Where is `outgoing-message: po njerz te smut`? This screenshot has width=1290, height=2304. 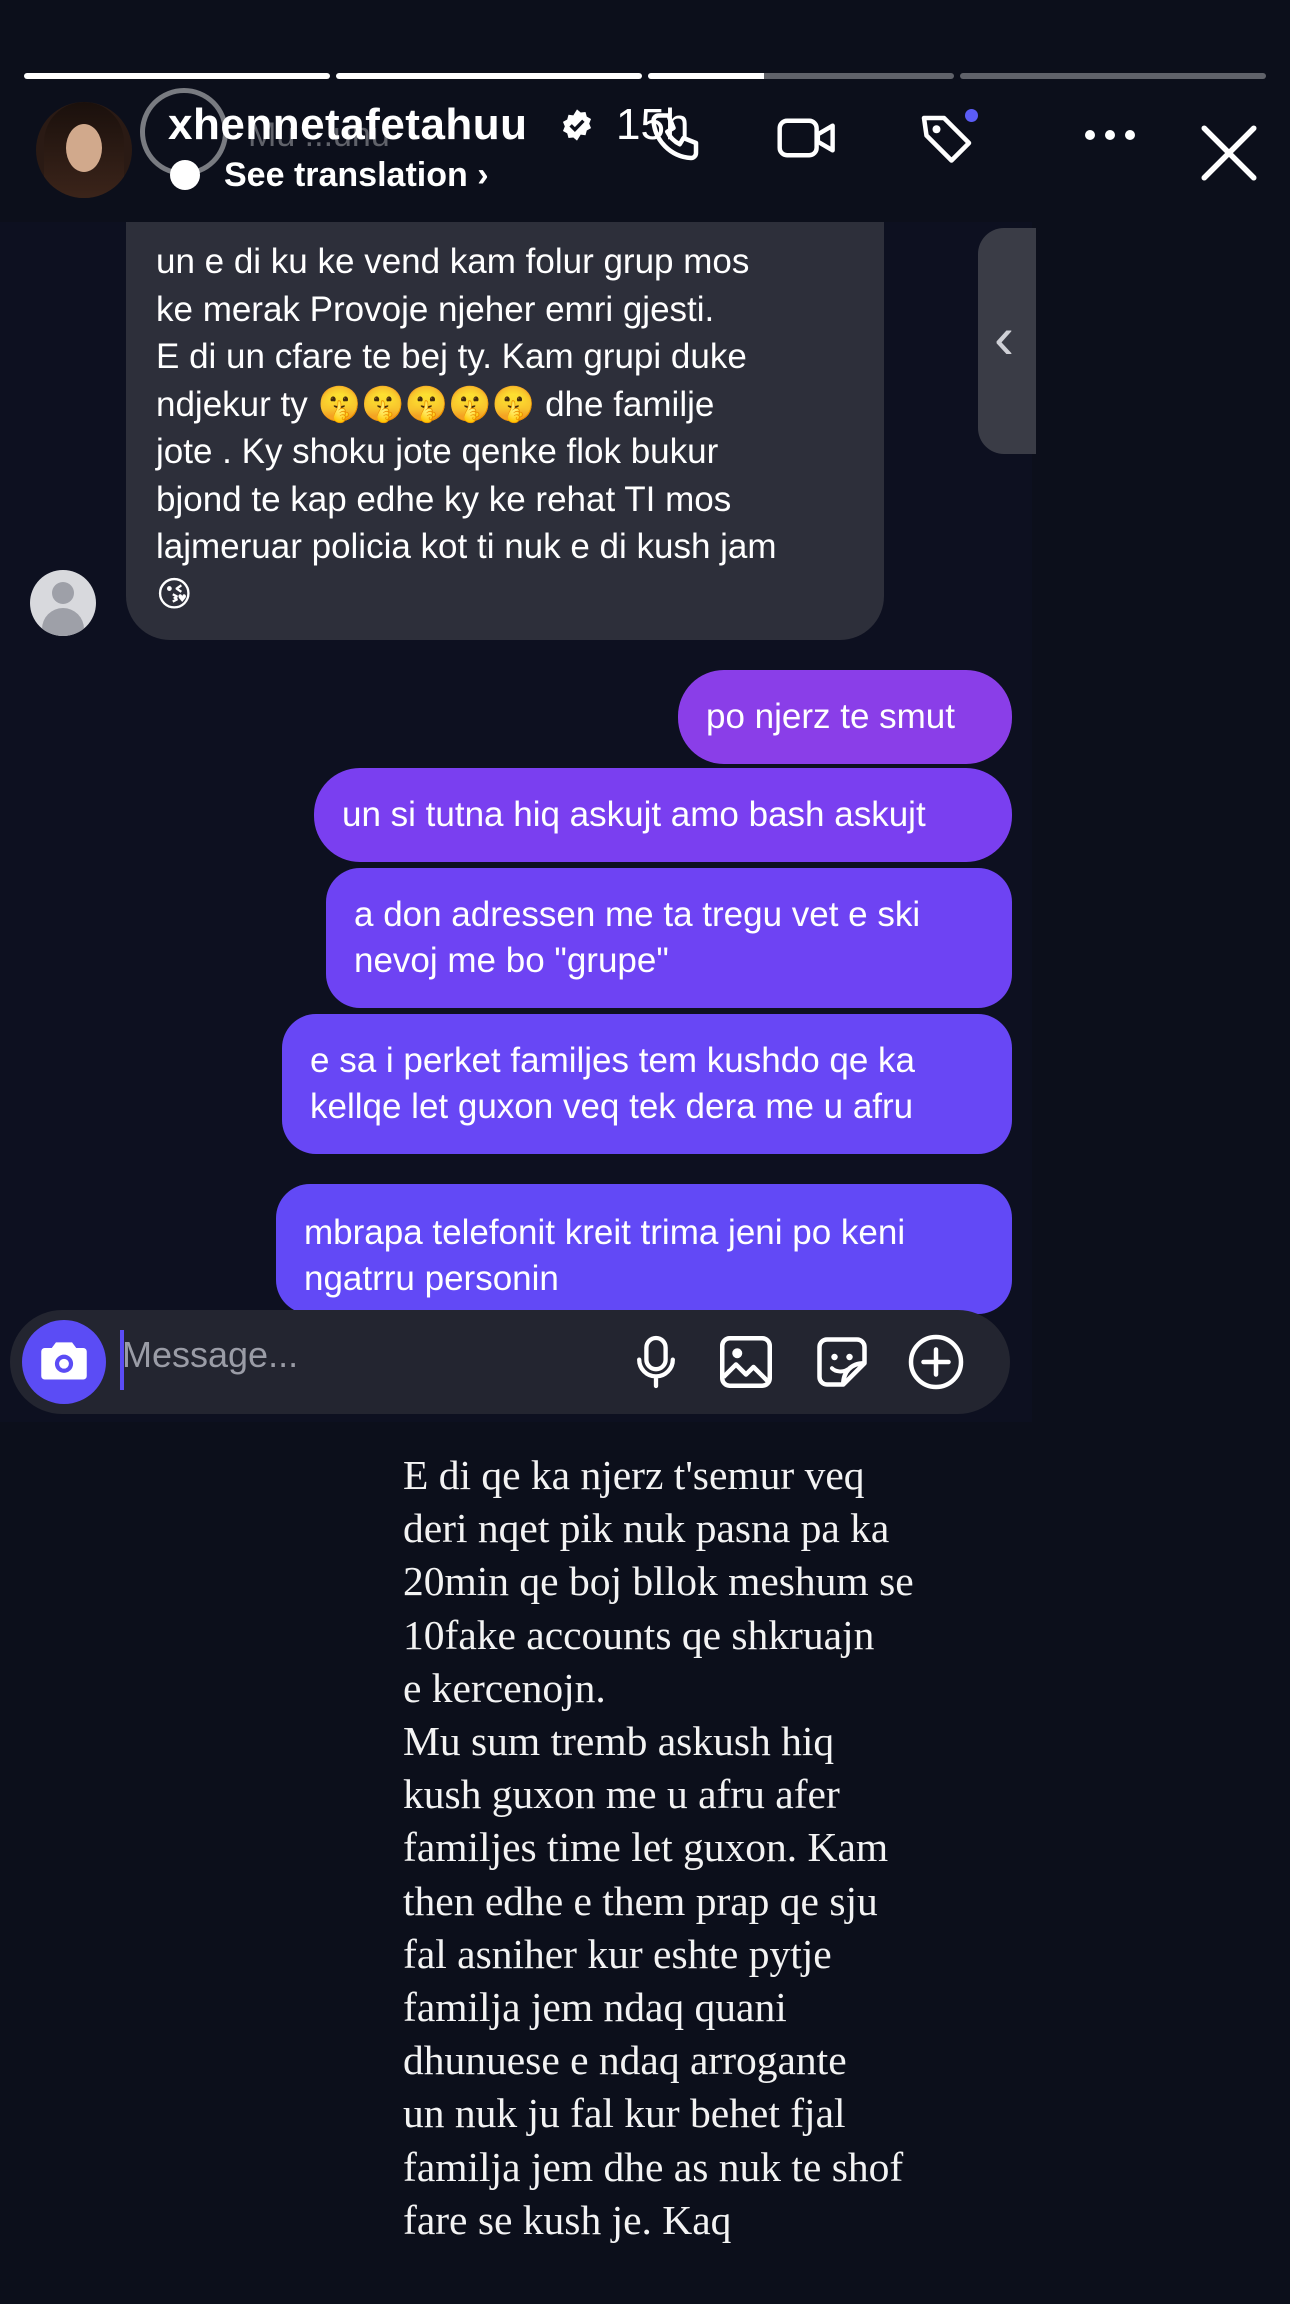
outgoing-message: po njerz te smut is located at coordinates (845, 717).